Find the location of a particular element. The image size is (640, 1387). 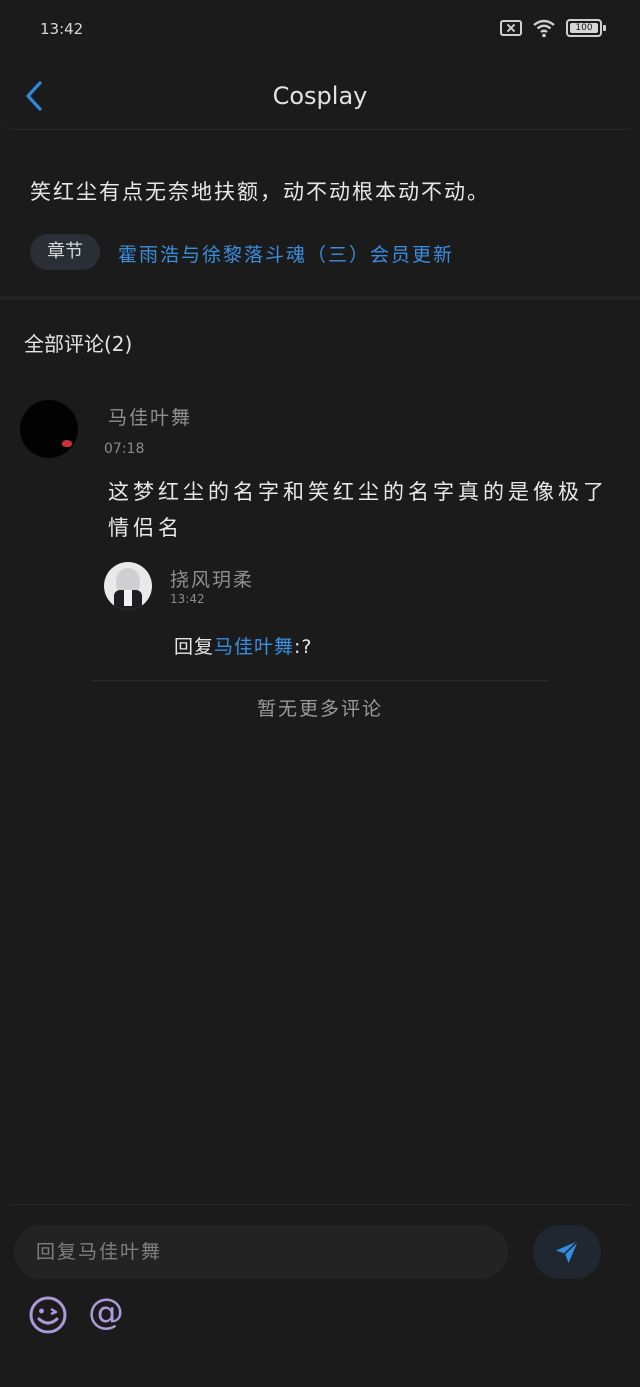

wink-face-icon is located at coordinates (48, 1315).